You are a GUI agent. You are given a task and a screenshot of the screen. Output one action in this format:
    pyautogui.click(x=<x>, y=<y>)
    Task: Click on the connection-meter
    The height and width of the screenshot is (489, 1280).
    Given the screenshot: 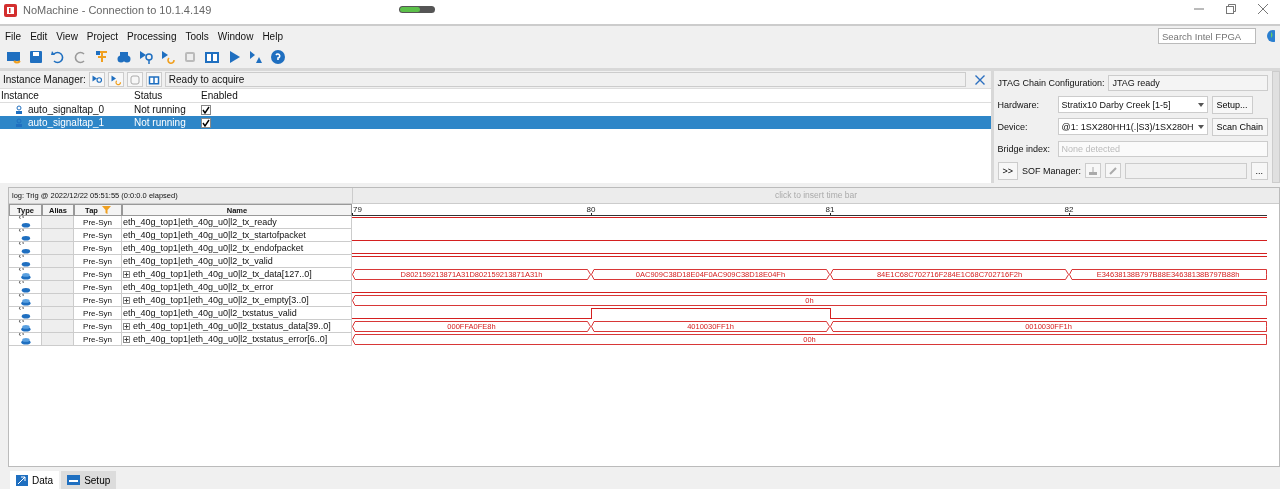 What is the action you would take?
    pyautogui.click(x=417, y=9)
    